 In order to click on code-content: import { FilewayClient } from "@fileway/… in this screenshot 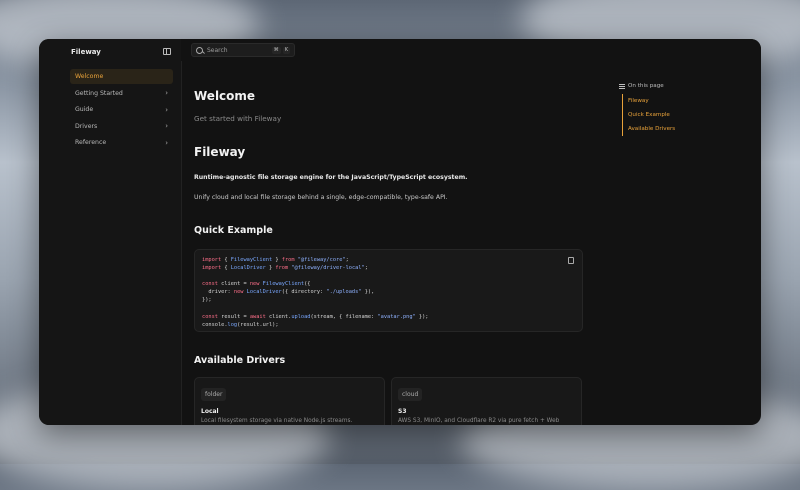, I will do `click(315, 292)`.